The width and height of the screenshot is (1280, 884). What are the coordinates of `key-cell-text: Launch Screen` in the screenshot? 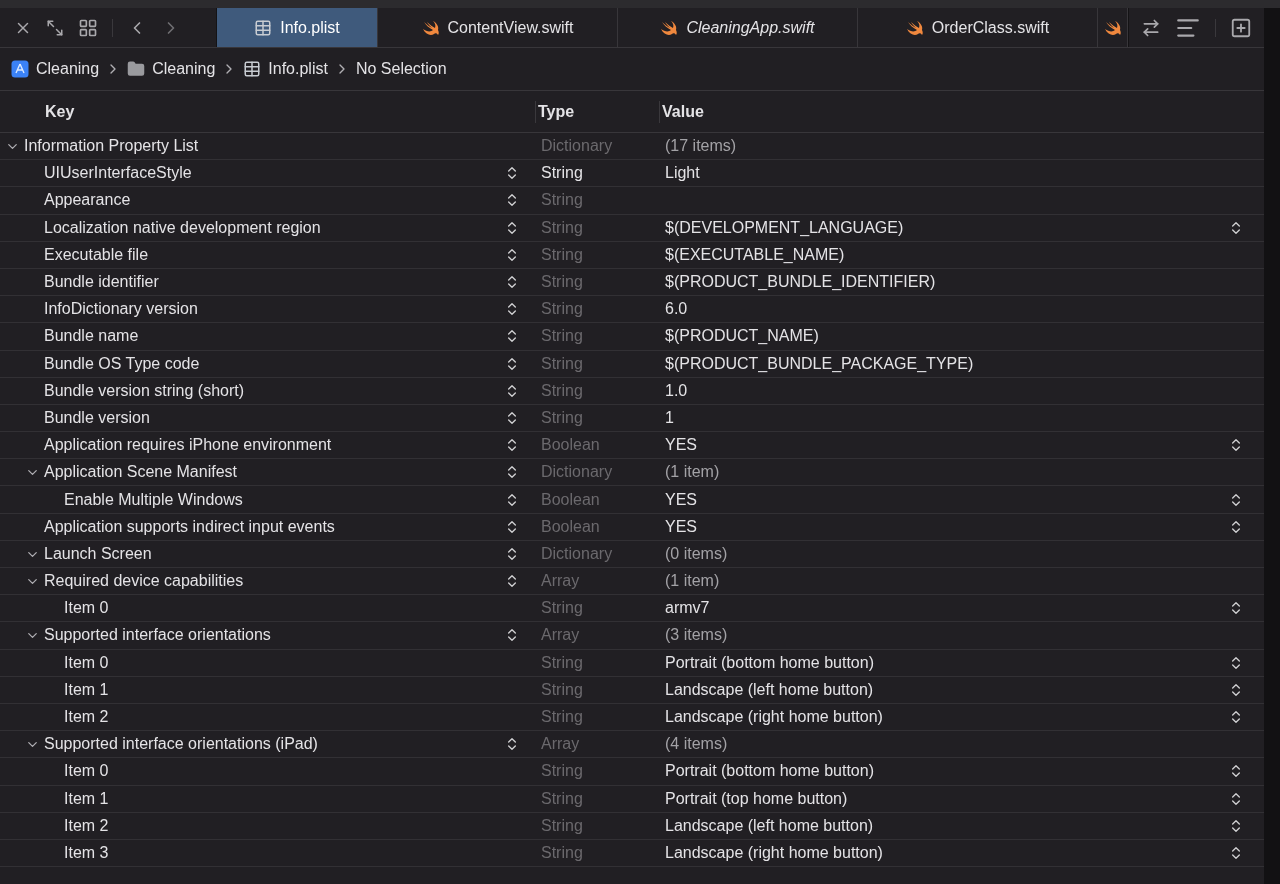 It's located at (98, 553).